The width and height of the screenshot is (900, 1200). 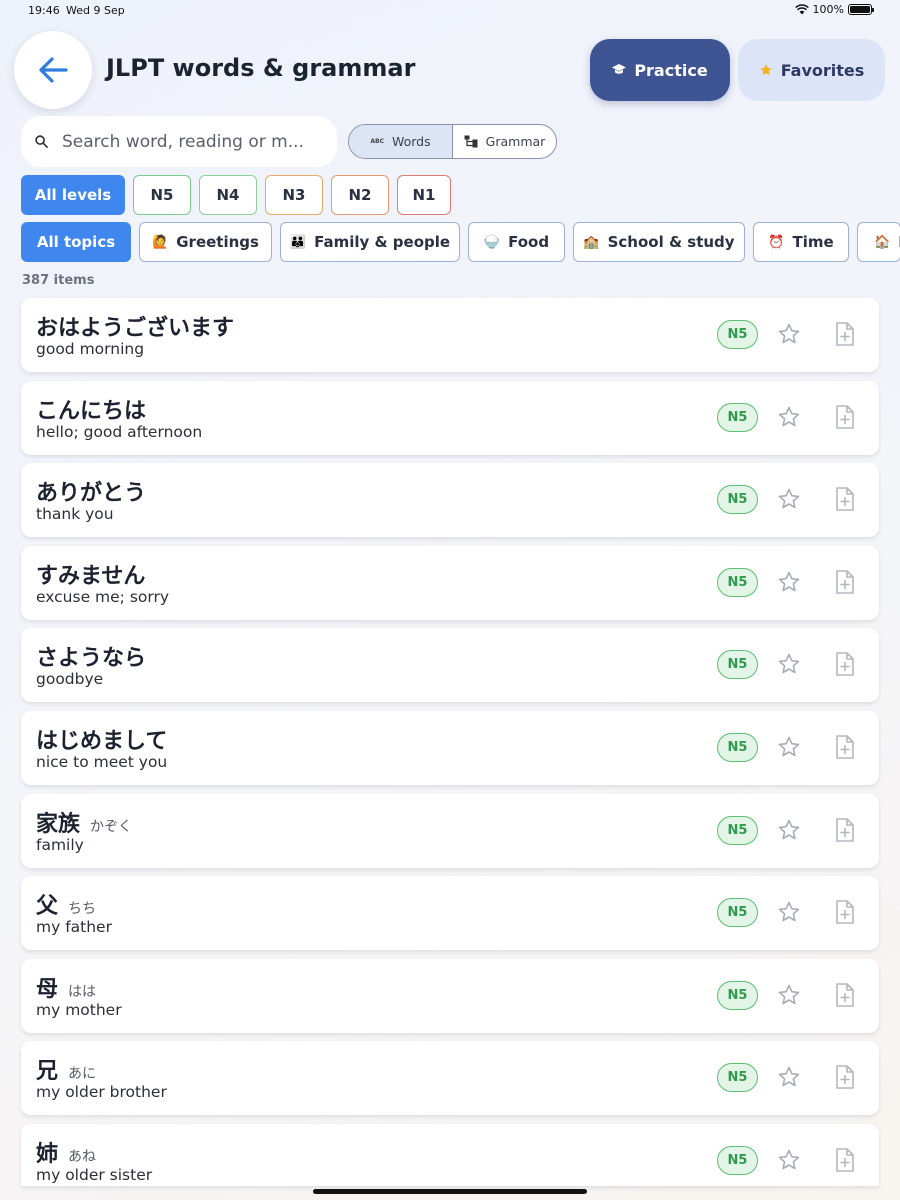 I want to click on level-chip-all: All levels, so click(x=73, y=195).